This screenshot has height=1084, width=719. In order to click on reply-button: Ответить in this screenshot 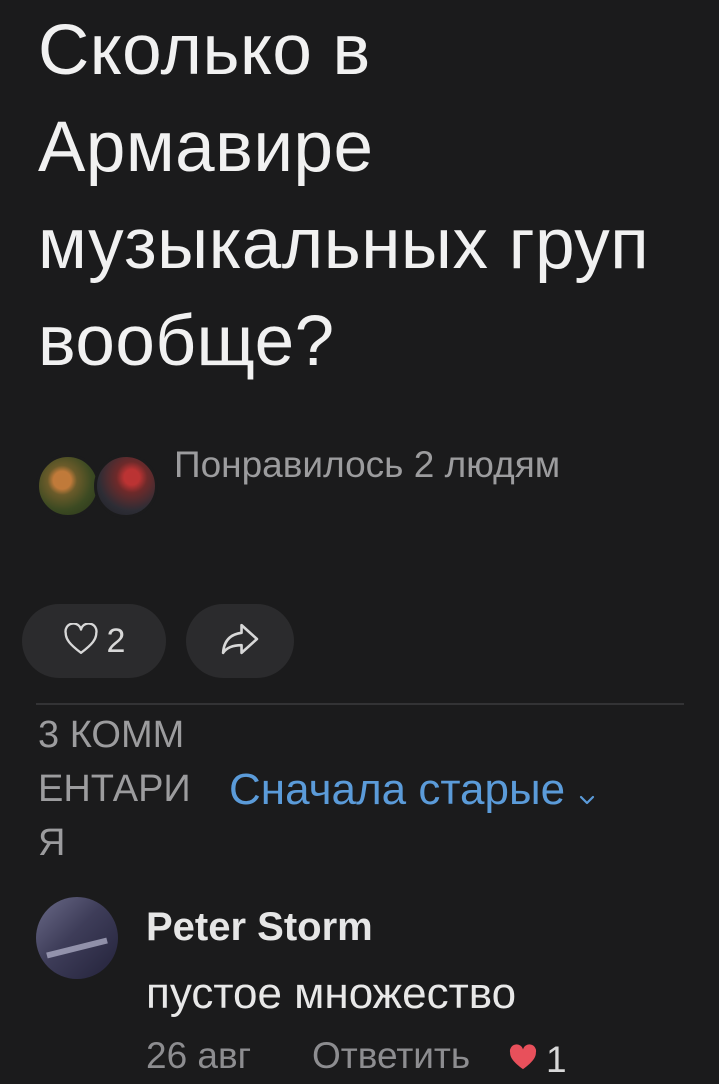, I will do `click(391, 1056)`.